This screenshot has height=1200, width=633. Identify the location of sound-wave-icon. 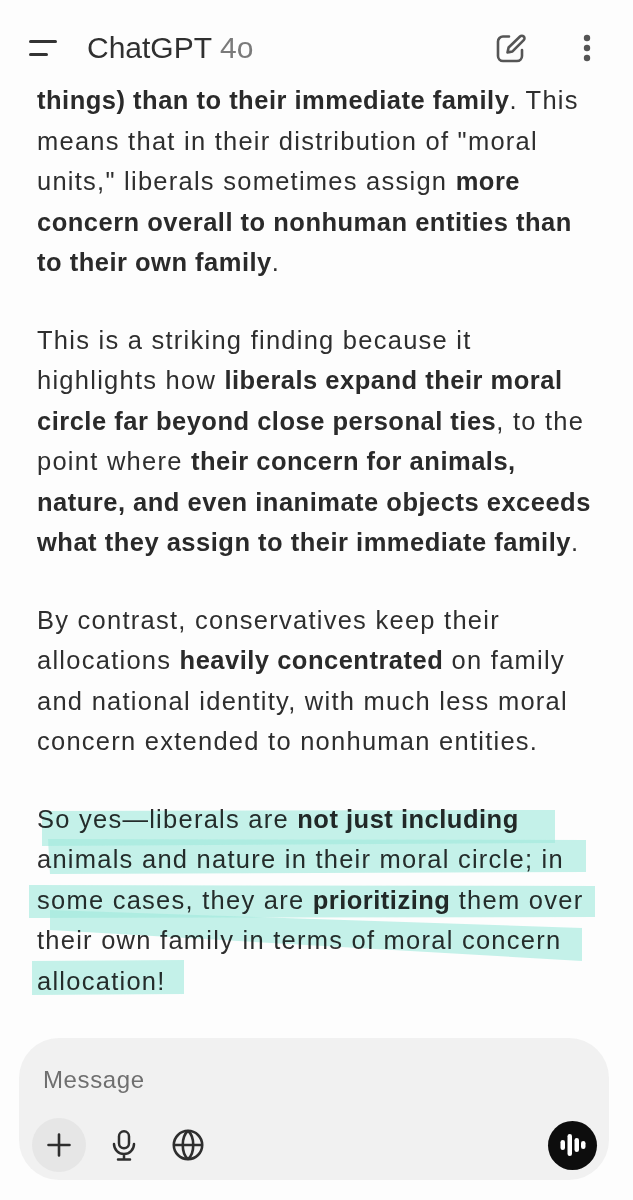
(572, 1145).